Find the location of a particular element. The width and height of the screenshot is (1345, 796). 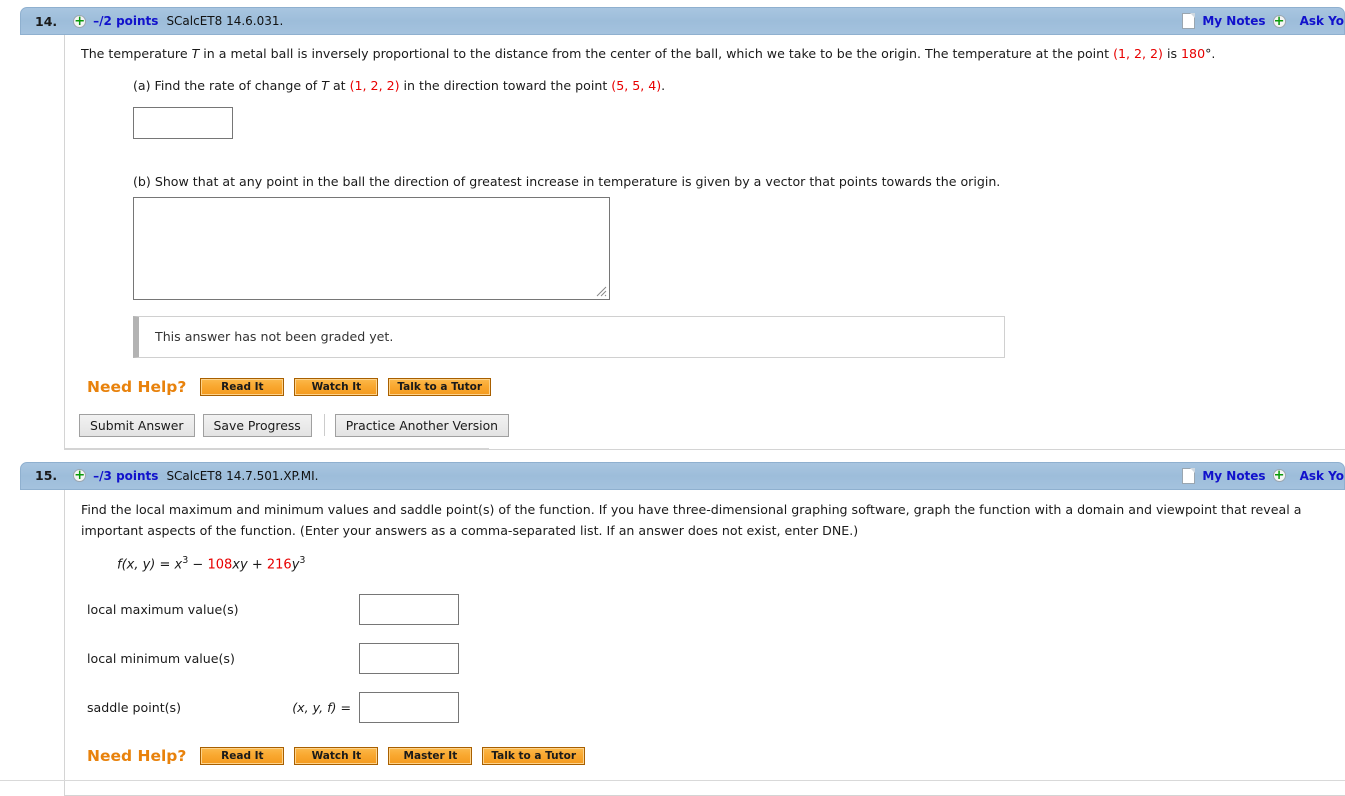

function-formula: f(x, y) = x3 − 108xy + 216y3 is located at coordinates (705, 556).